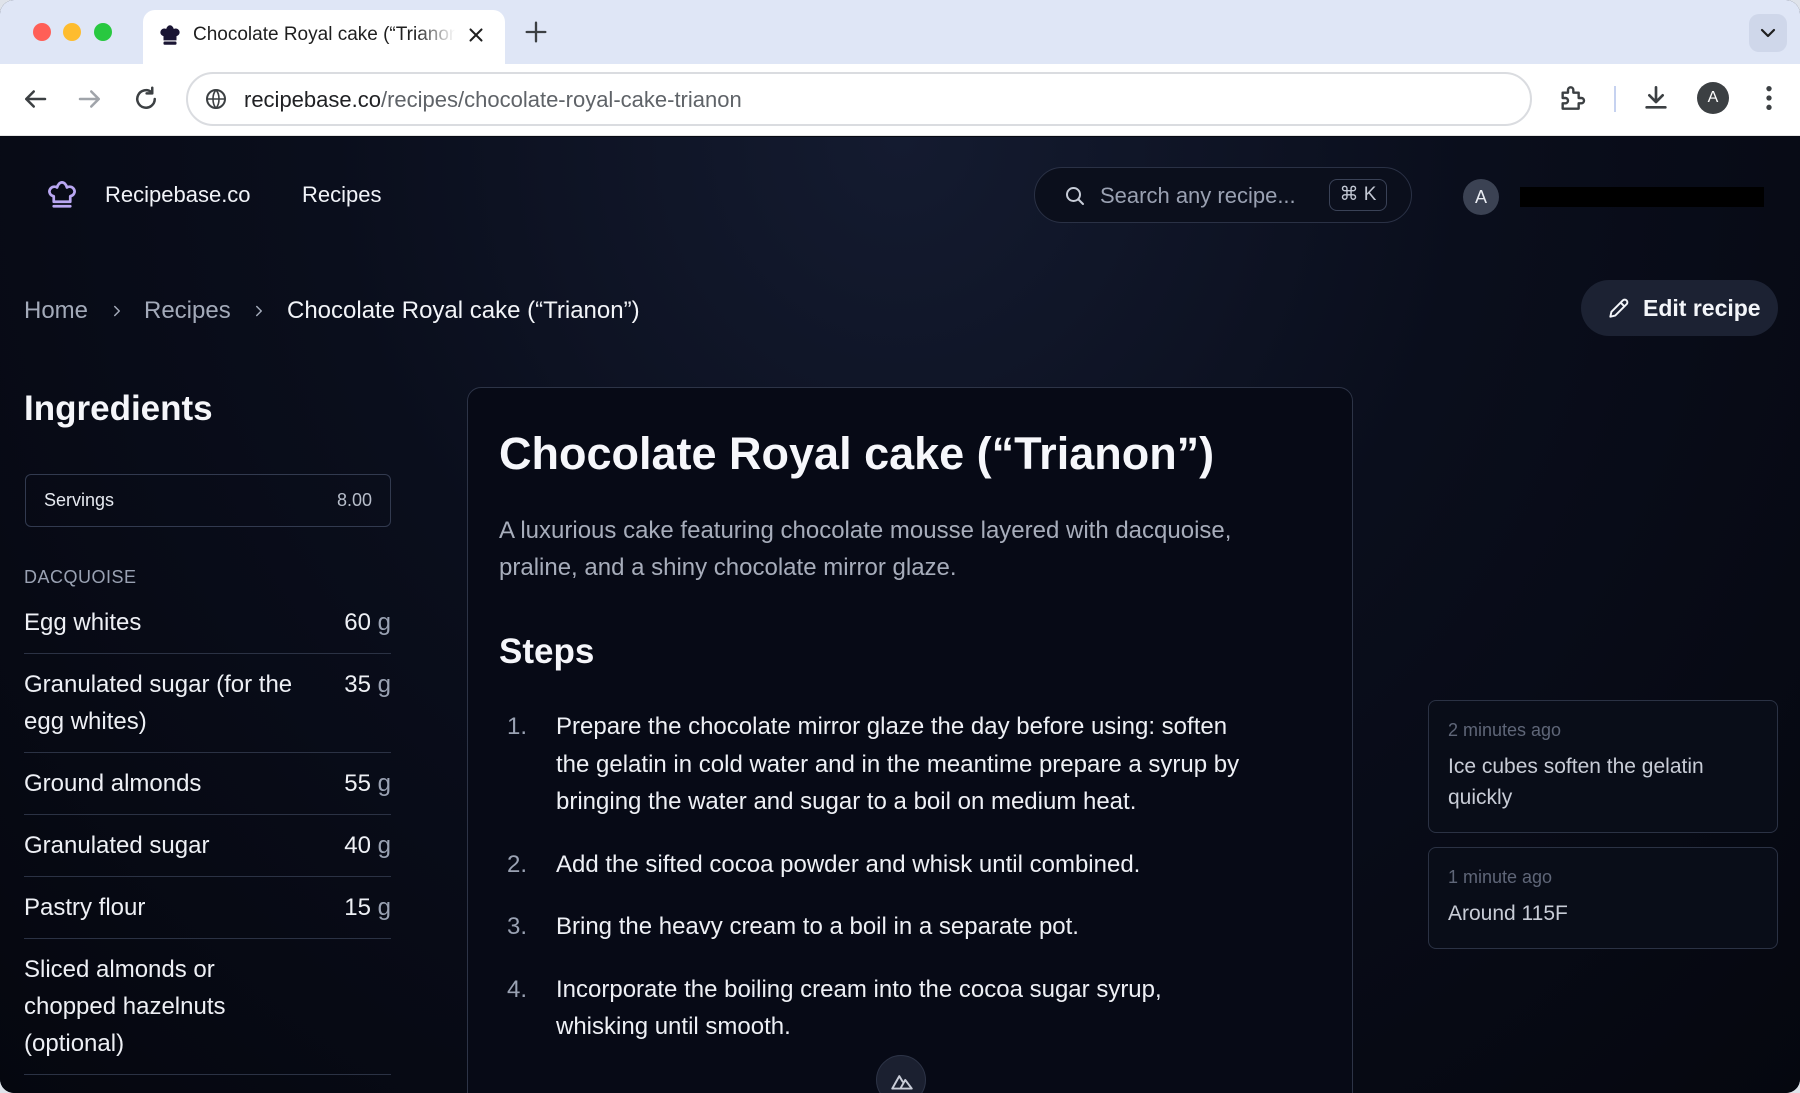 The width and height of the screenshot is (1800, 1093). Describe the element at coordinates (1505, 730) in the screenshot. I see `comment-timestamp: 2 minutes ago` at that location.